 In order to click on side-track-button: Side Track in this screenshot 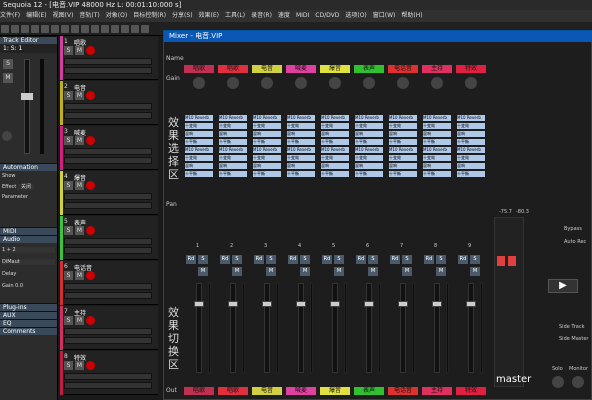, I will do `click(572, 327)`.